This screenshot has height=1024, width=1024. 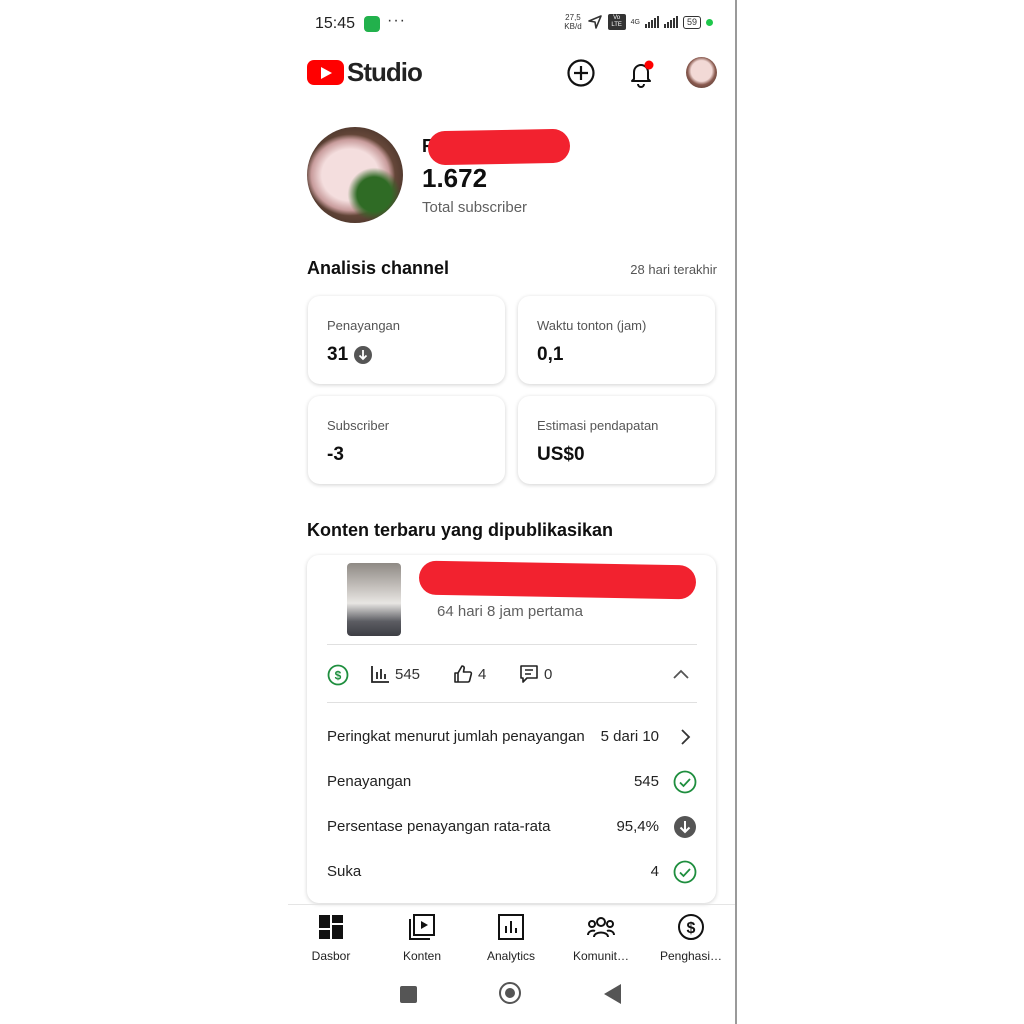 What do you see at coordinates (385, 72) in the screenshot?
I see `studio-logo-text: Studio` at bounding box center [385, 72].